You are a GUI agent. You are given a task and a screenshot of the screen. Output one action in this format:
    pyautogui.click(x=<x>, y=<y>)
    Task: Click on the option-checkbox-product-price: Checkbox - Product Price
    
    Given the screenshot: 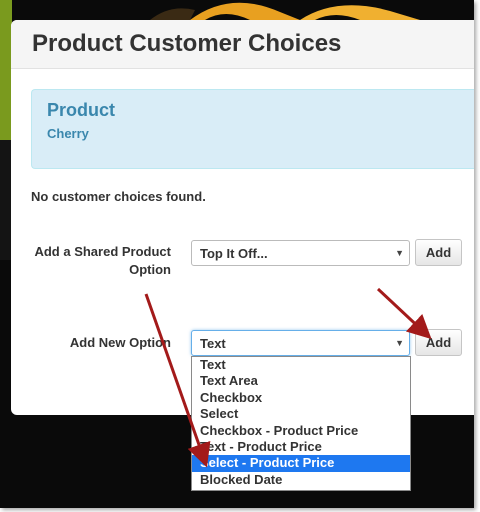 What is the action you would take?
    pyautogui.click(x=301, y=431)
    